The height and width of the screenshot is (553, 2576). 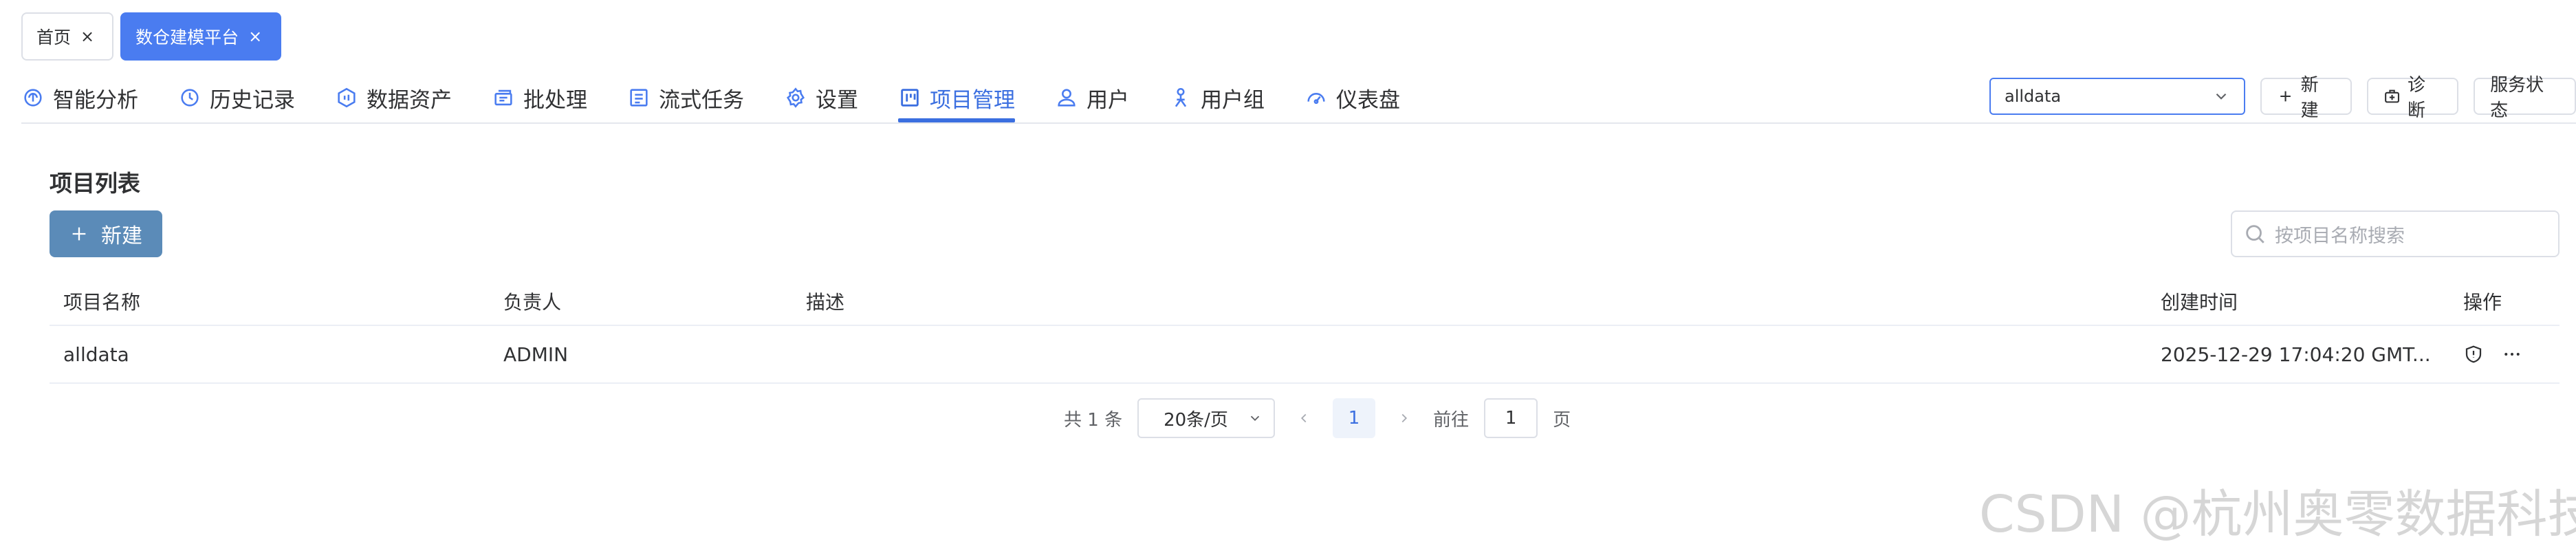 I want to click on next-page-button, so click(x=1404, y=418).